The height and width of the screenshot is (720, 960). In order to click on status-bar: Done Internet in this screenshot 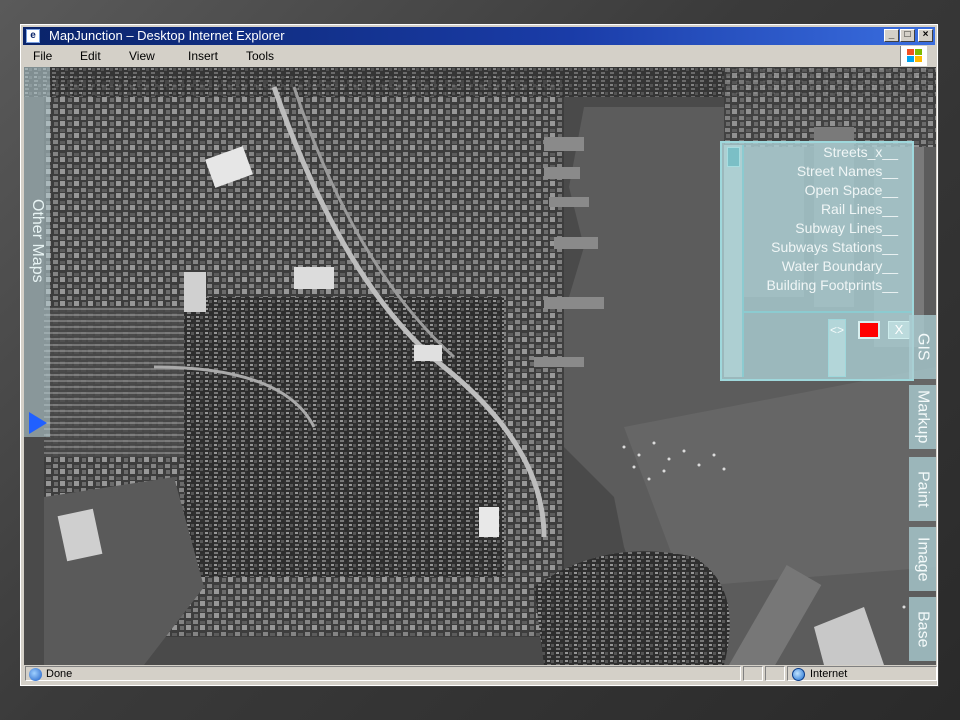, I will do `click(480, 674)`.